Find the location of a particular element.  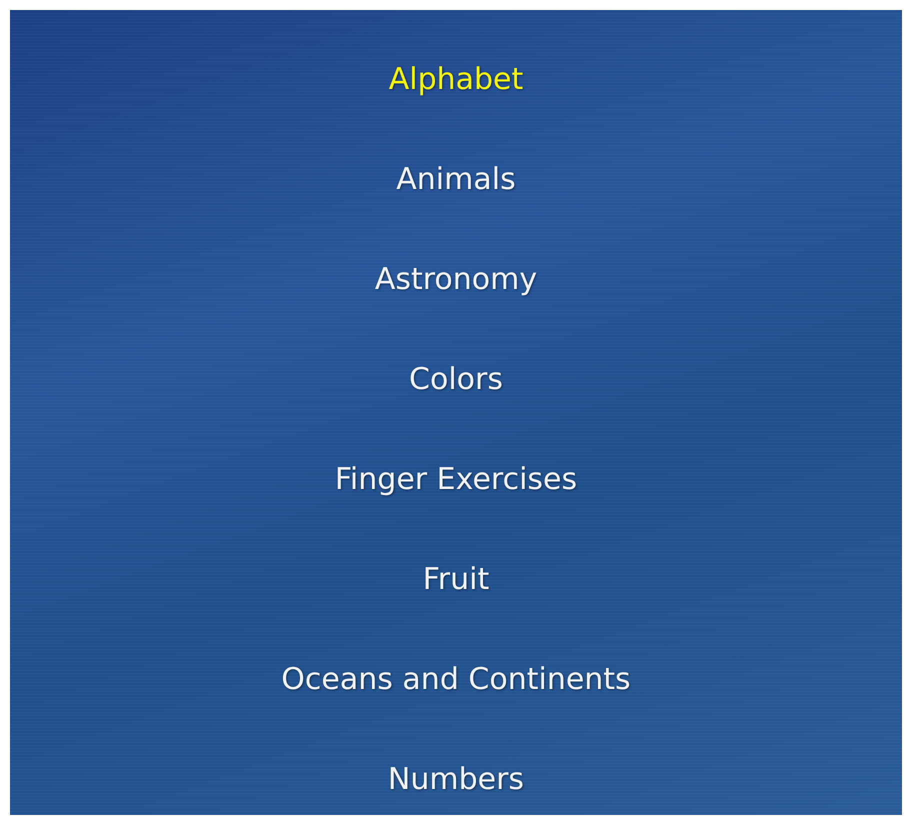

menu-item: Alphabet is located at coordinates (456, 80).